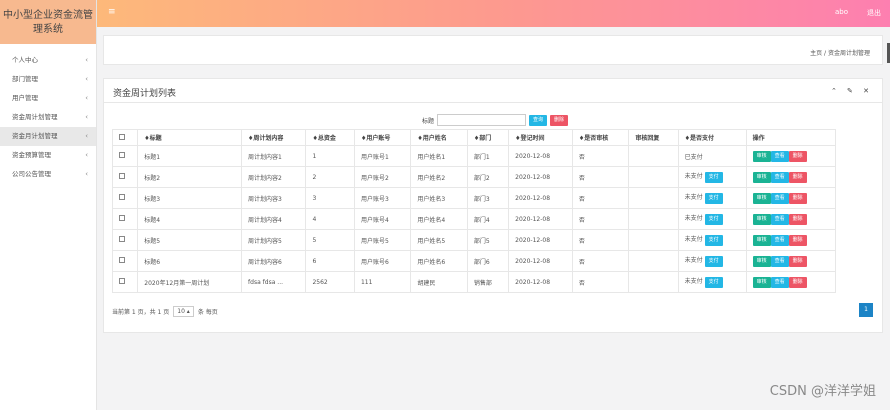  What do you see at coordinates (382, 137) in the screenshot?
I see `column-header: ♦用户账号` at bounding box center [382, 137].